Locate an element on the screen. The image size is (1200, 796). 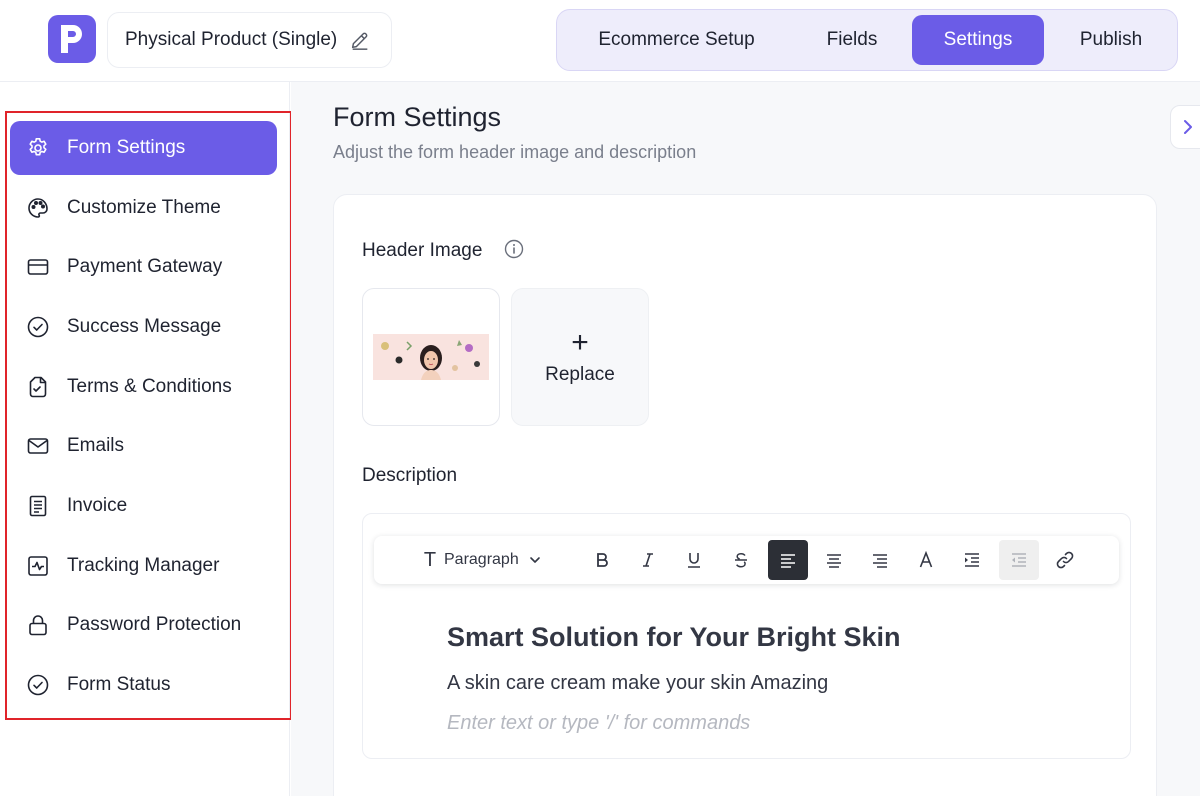
sidebar-item-label: Tracking Manager is located at coordinates (143, 565).